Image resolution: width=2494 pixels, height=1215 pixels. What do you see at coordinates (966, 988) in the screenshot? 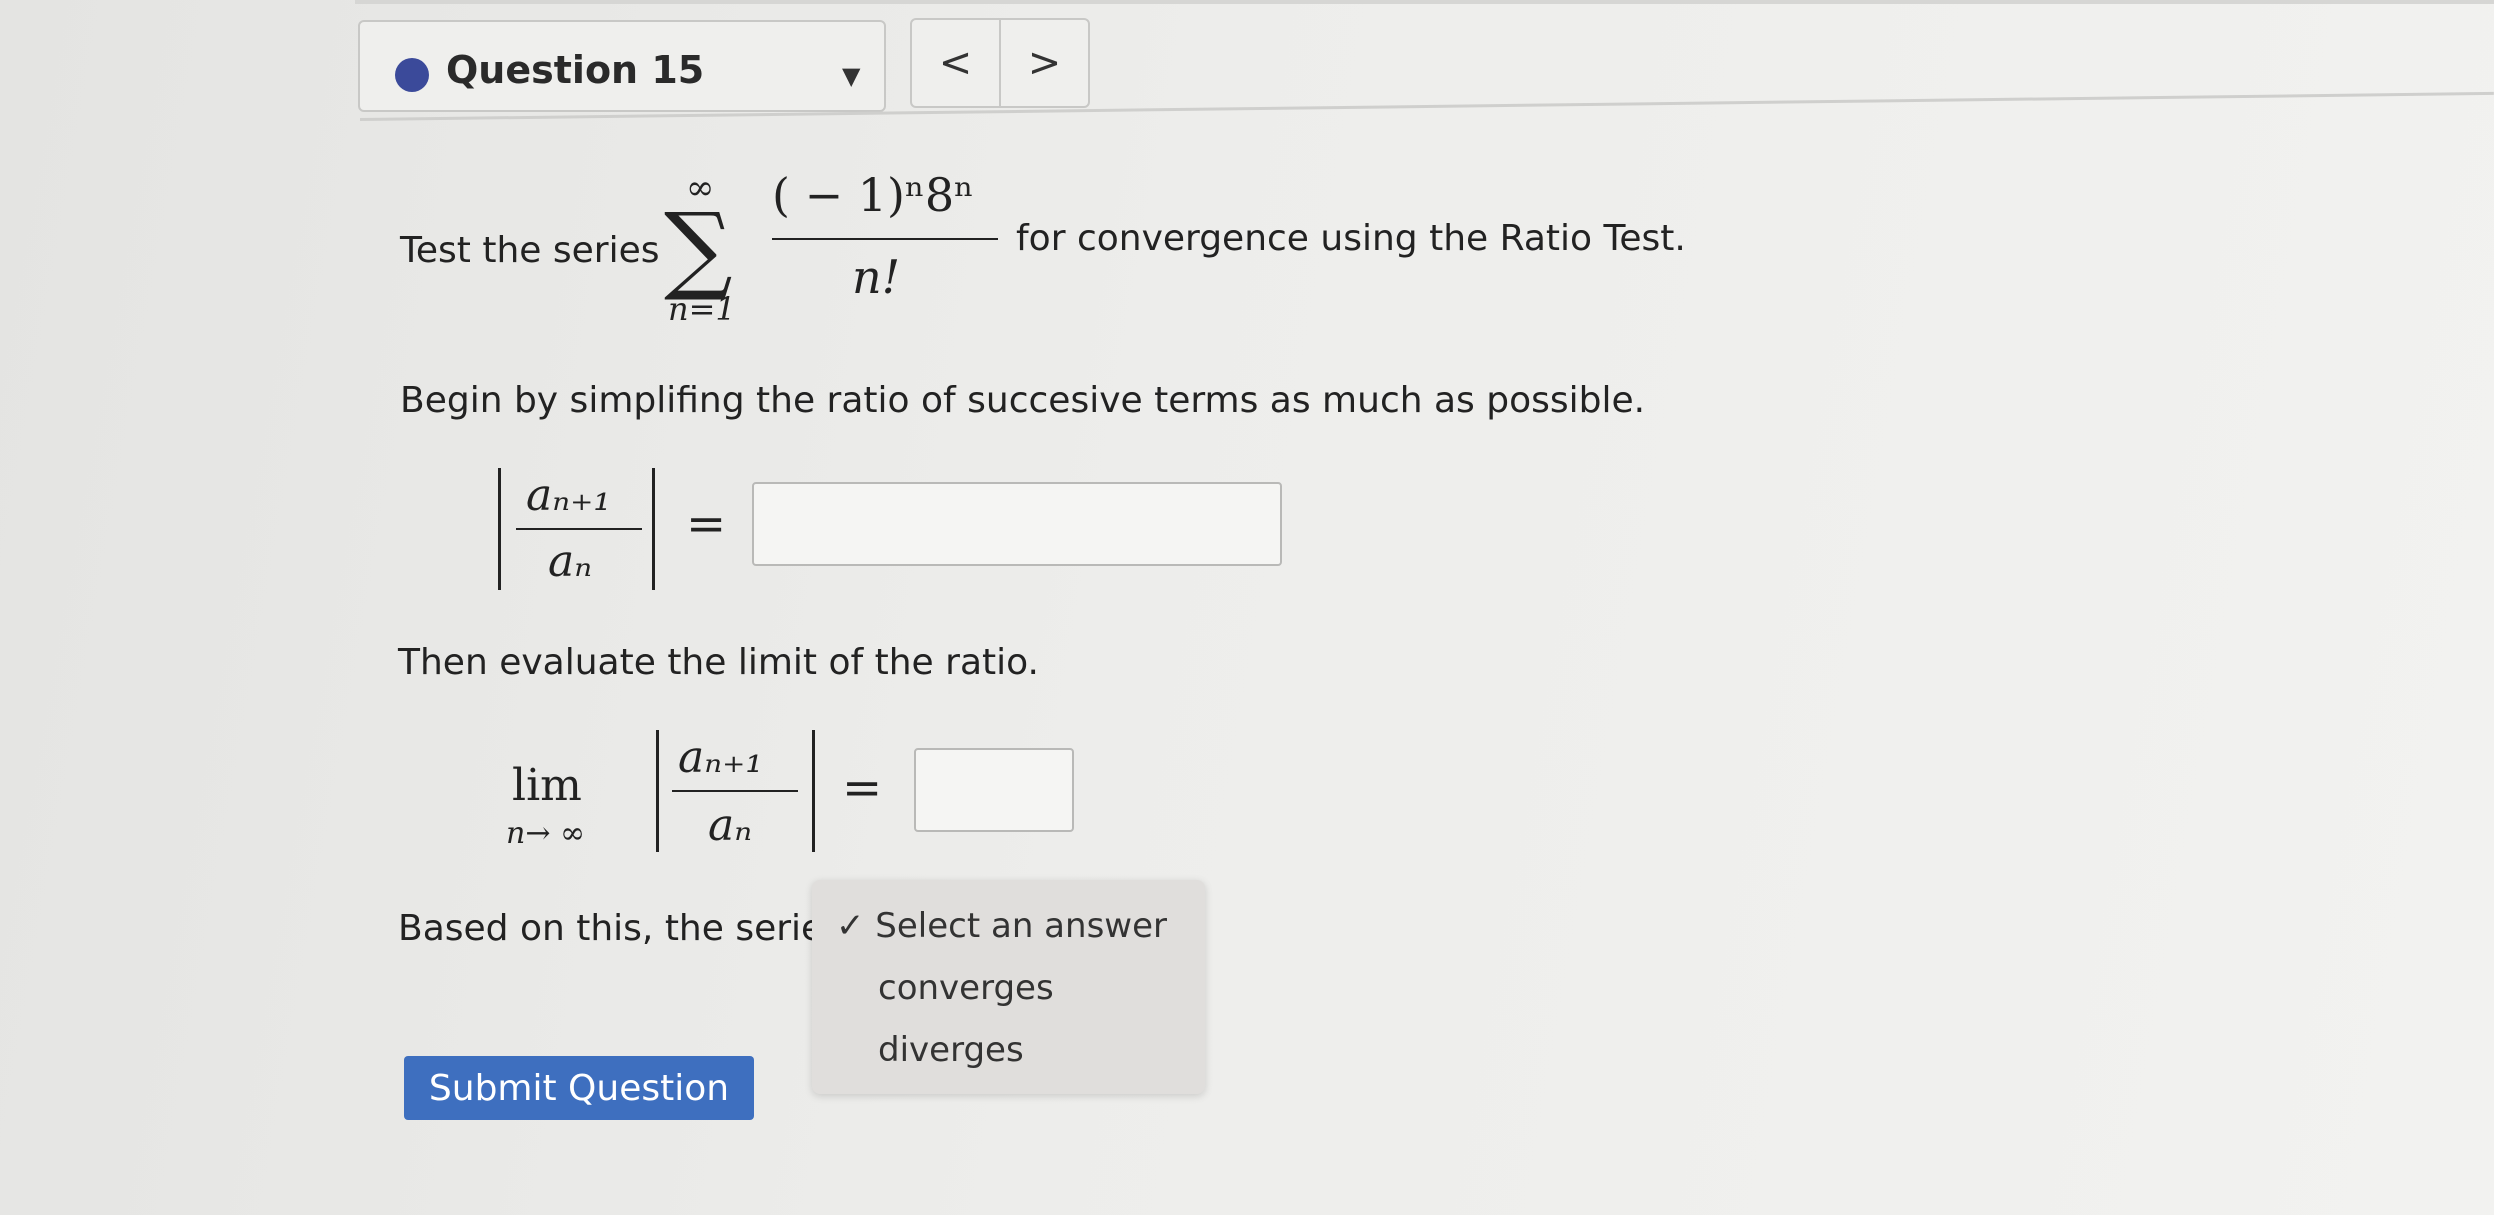
I see `dropdown-option-converges: converges` at bounding box center [966, 988].